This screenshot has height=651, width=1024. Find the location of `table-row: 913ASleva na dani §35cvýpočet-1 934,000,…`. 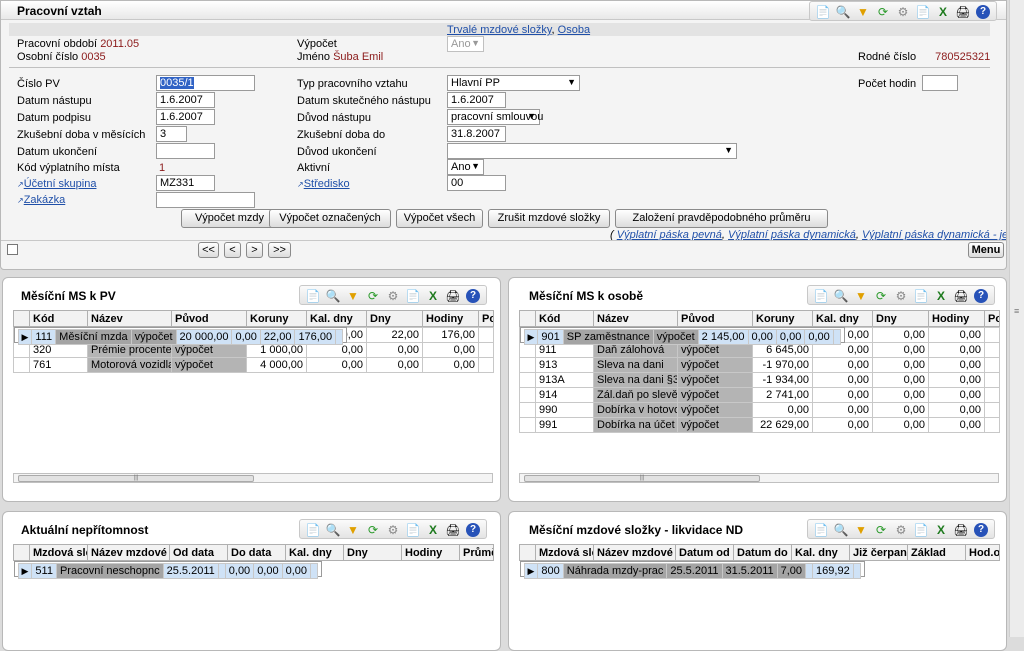

table-row: 913ASleva na dani §35cvýpočet-1 934,000,… is located at coordinates (759, 380).